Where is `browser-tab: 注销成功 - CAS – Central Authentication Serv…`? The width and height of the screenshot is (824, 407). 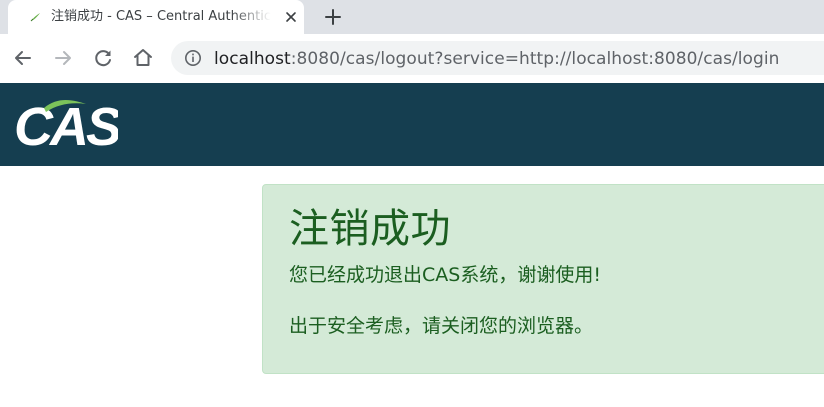 browser-tab: 注销成功 - CAS – Central Authentication Serv… is located at coordinates (156, 17).